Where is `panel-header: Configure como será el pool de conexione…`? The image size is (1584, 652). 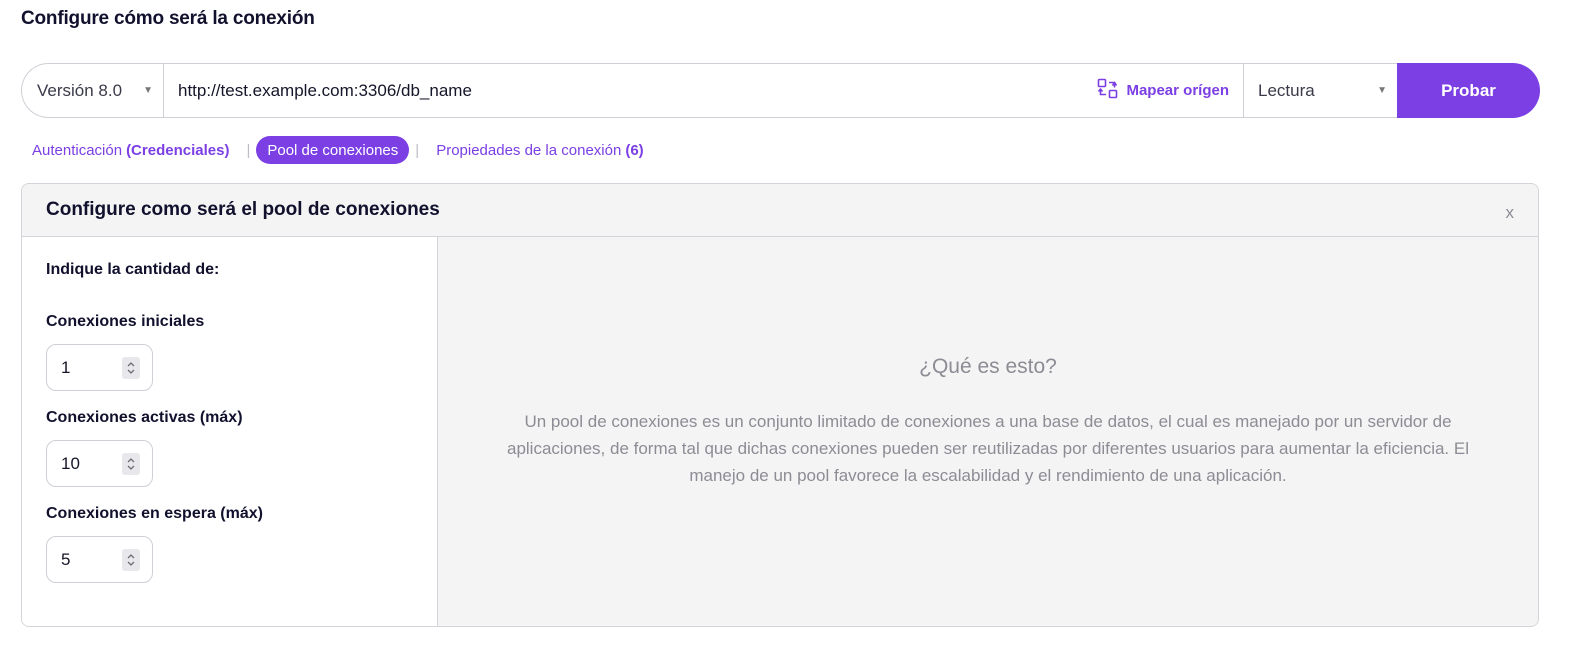
panel-header: Configure como será el pool de conexione… is located at coordinates (780, 210).